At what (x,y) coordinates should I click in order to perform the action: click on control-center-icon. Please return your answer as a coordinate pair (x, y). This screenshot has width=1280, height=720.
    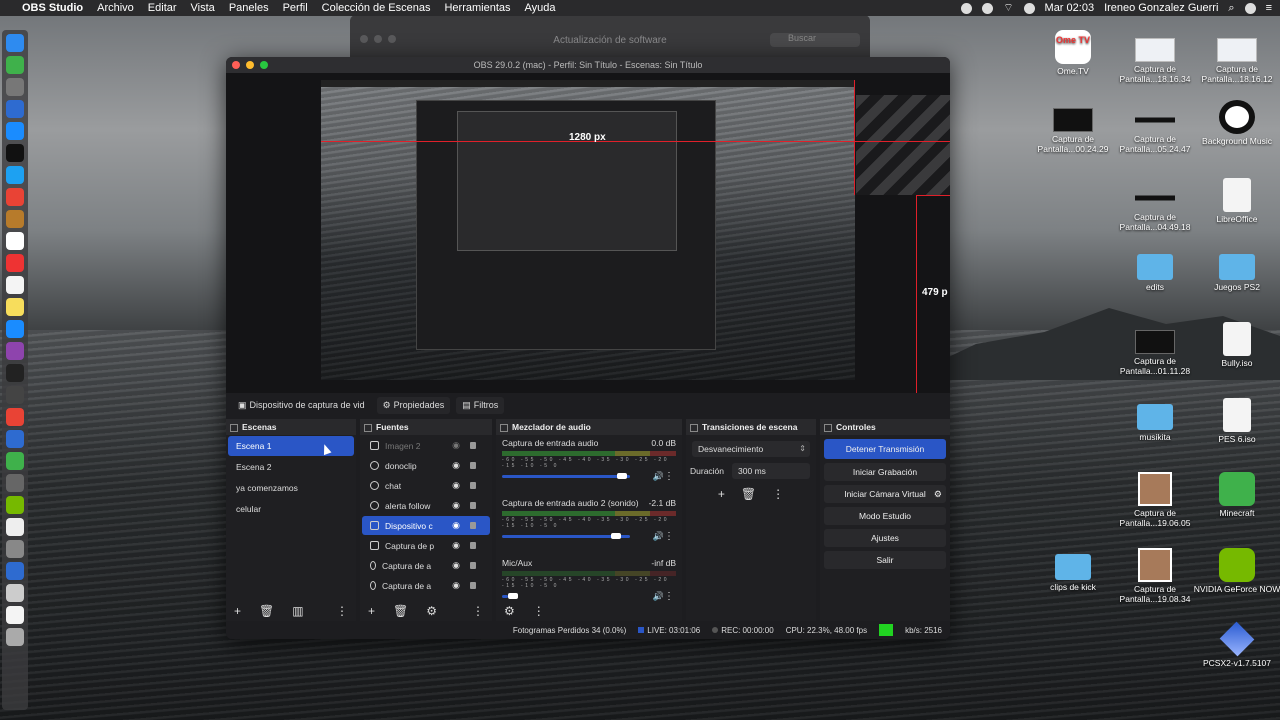
    Looking at the image, I should click on (1029, 8).